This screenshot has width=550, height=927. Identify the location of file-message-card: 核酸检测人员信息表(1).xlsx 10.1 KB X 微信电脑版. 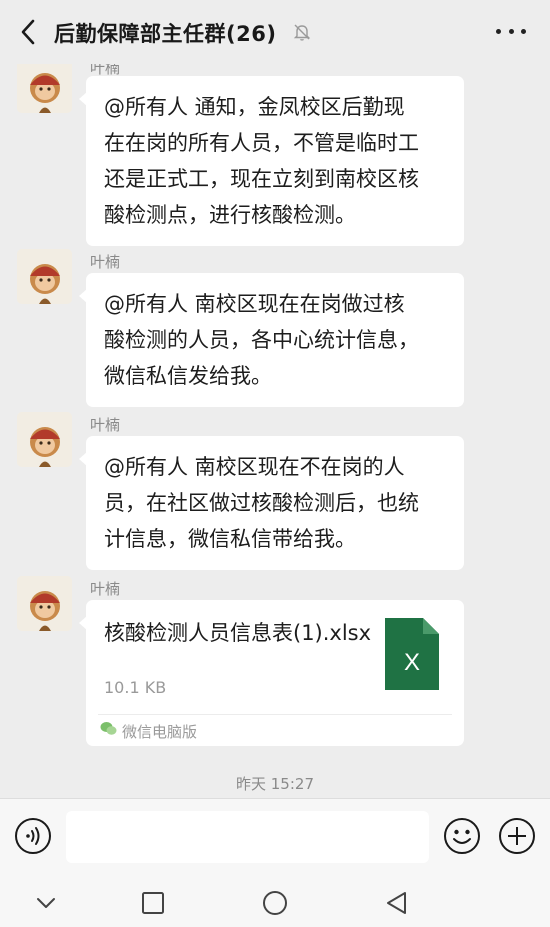
(271, 673).